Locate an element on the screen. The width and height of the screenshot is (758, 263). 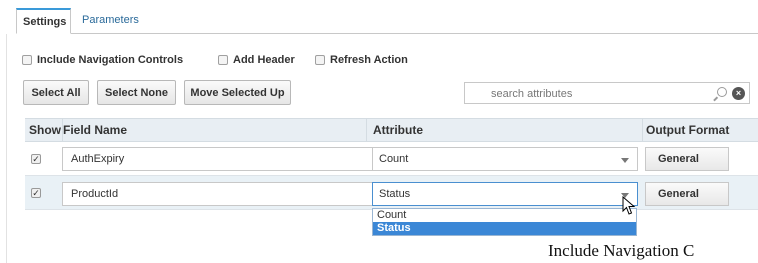
footer-caption: Include Navigation C is located at coordinates (621, 250).